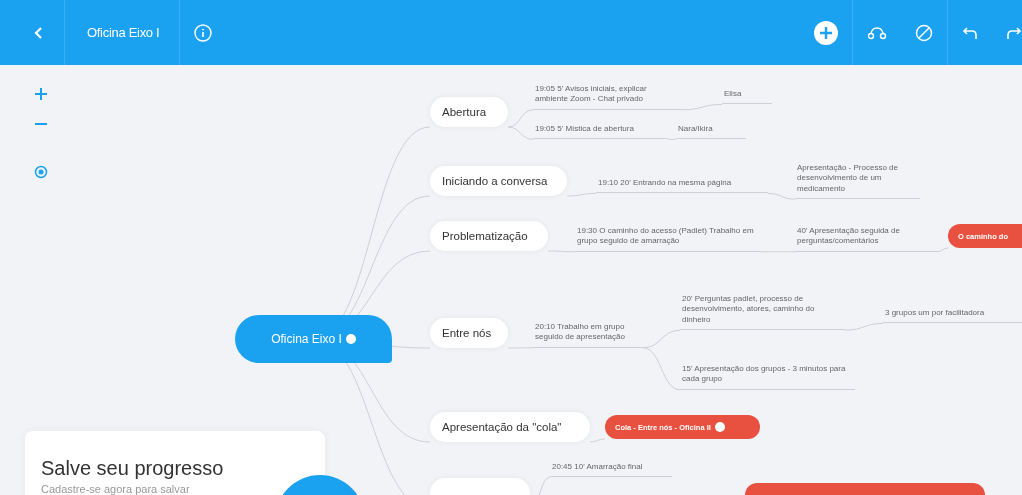 The height and width of the screenshot is (495, 1022). What do you see at coordinates (469, 333) in the screenshot?
I see `topic-node: Entre nós` at bounding box center [469, 333].